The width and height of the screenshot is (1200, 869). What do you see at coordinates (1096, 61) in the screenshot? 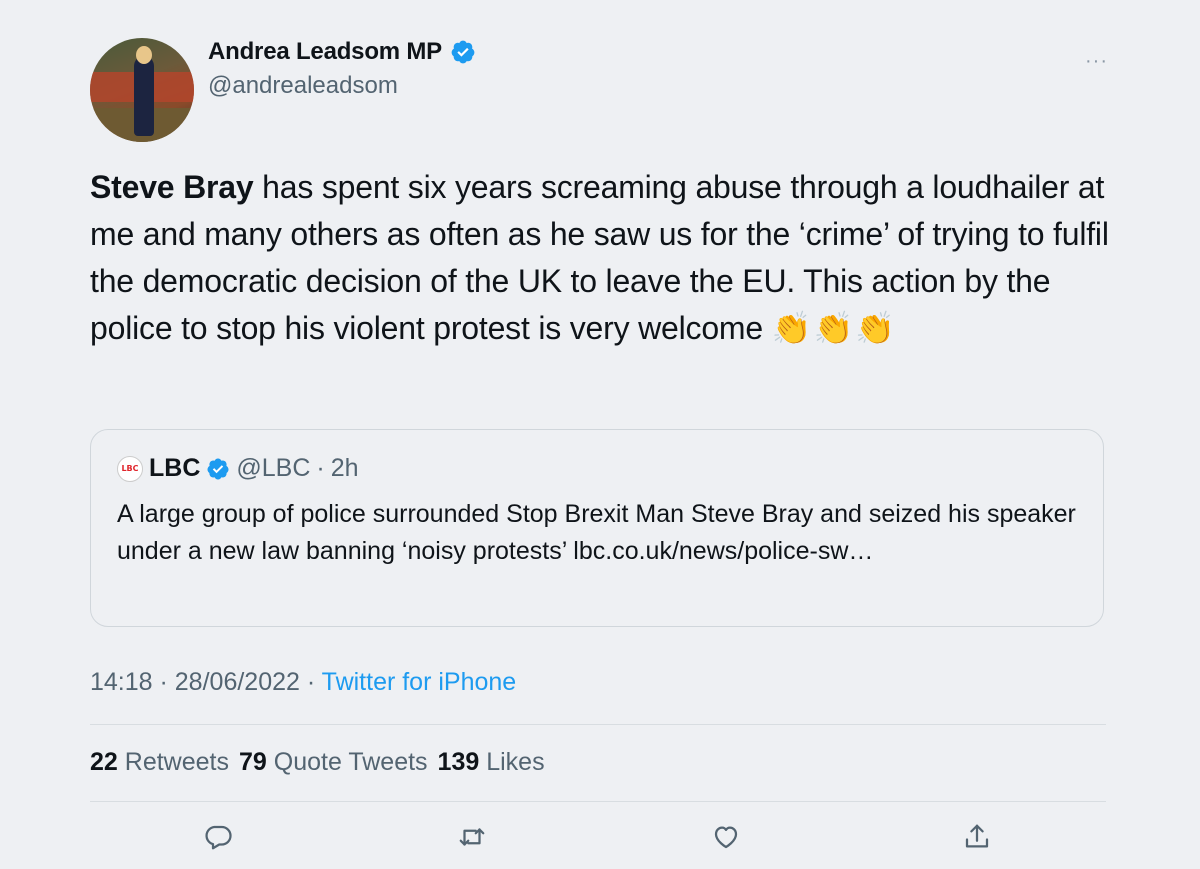
I see `more-icon: ···` at bounding box center [1096, 61].